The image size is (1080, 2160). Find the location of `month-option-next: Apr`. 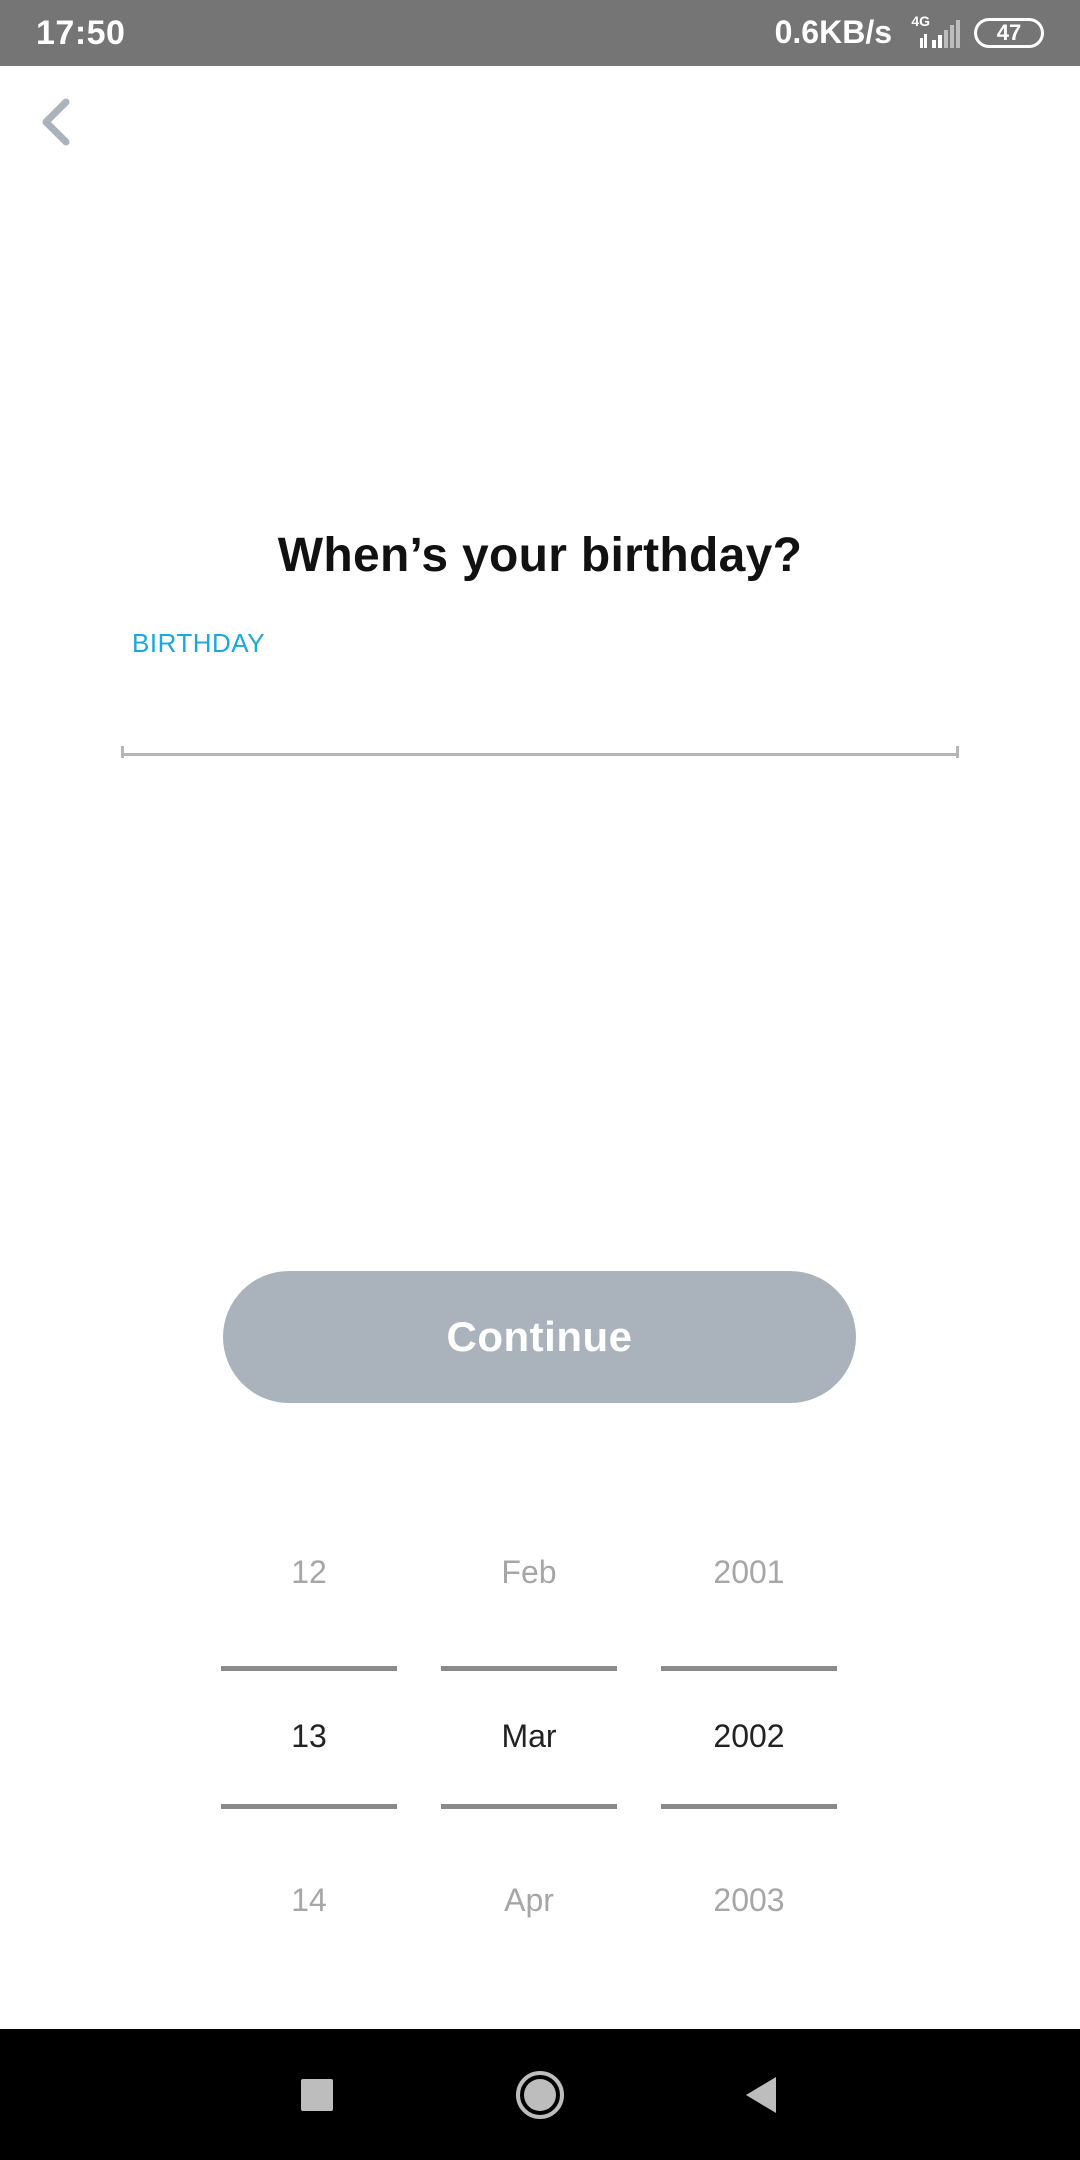

month-option-next: Apr is located at coordinates (529, 1900).